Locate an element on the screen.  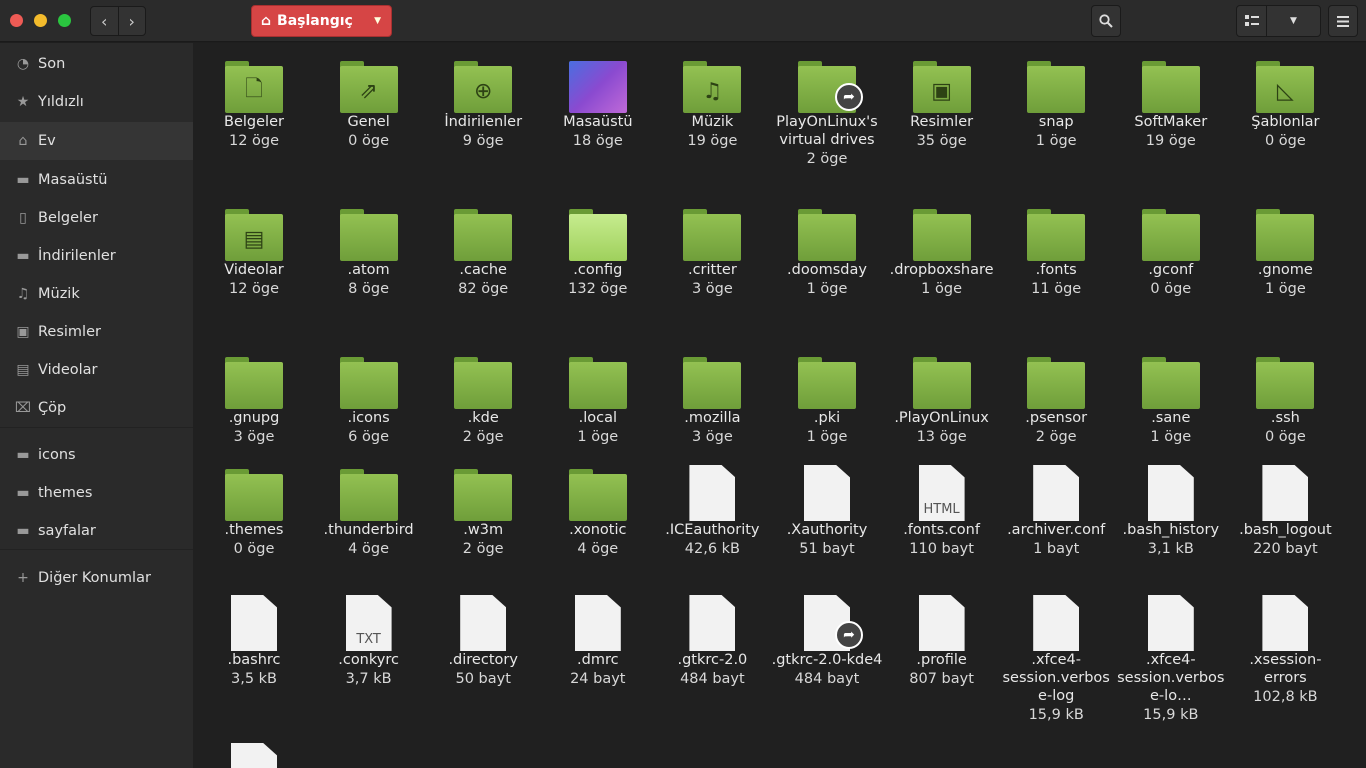
file-item: </> is located at coordinates (254, 753).